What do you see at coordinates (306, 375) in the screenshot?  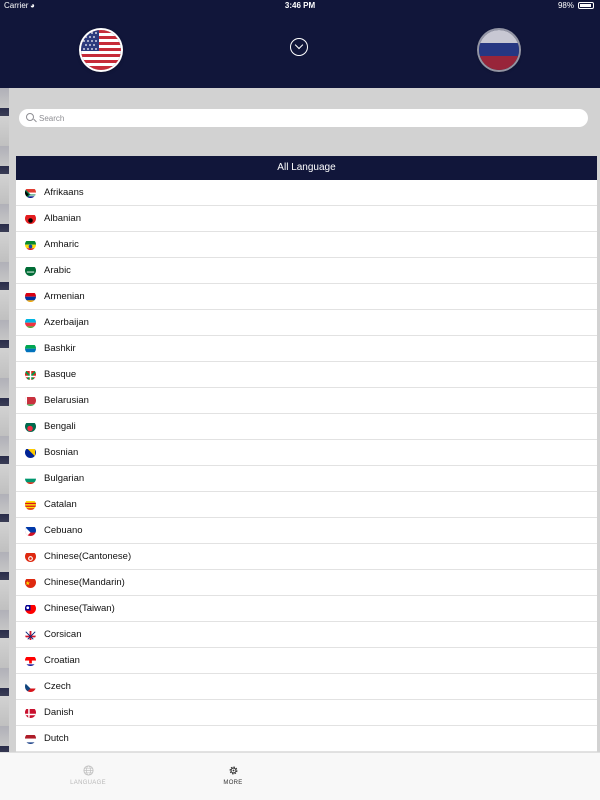 I see `list-item: Basque` at bounding box center [306, 375].